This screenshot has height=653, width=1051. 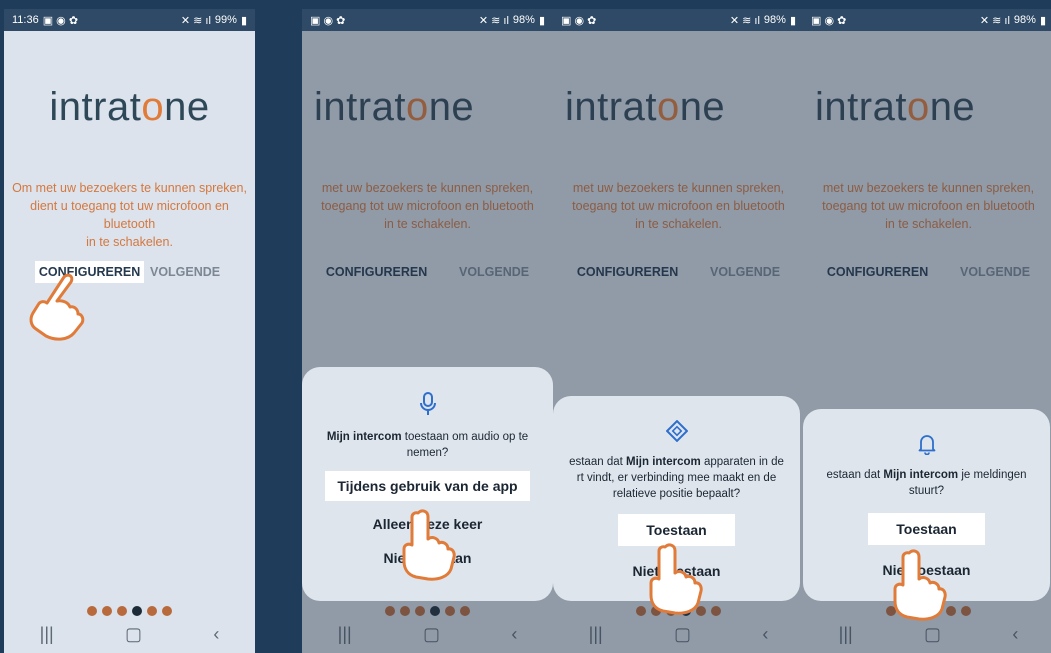 I want to click on battery-level: 99%, so click(x=225, y=20).